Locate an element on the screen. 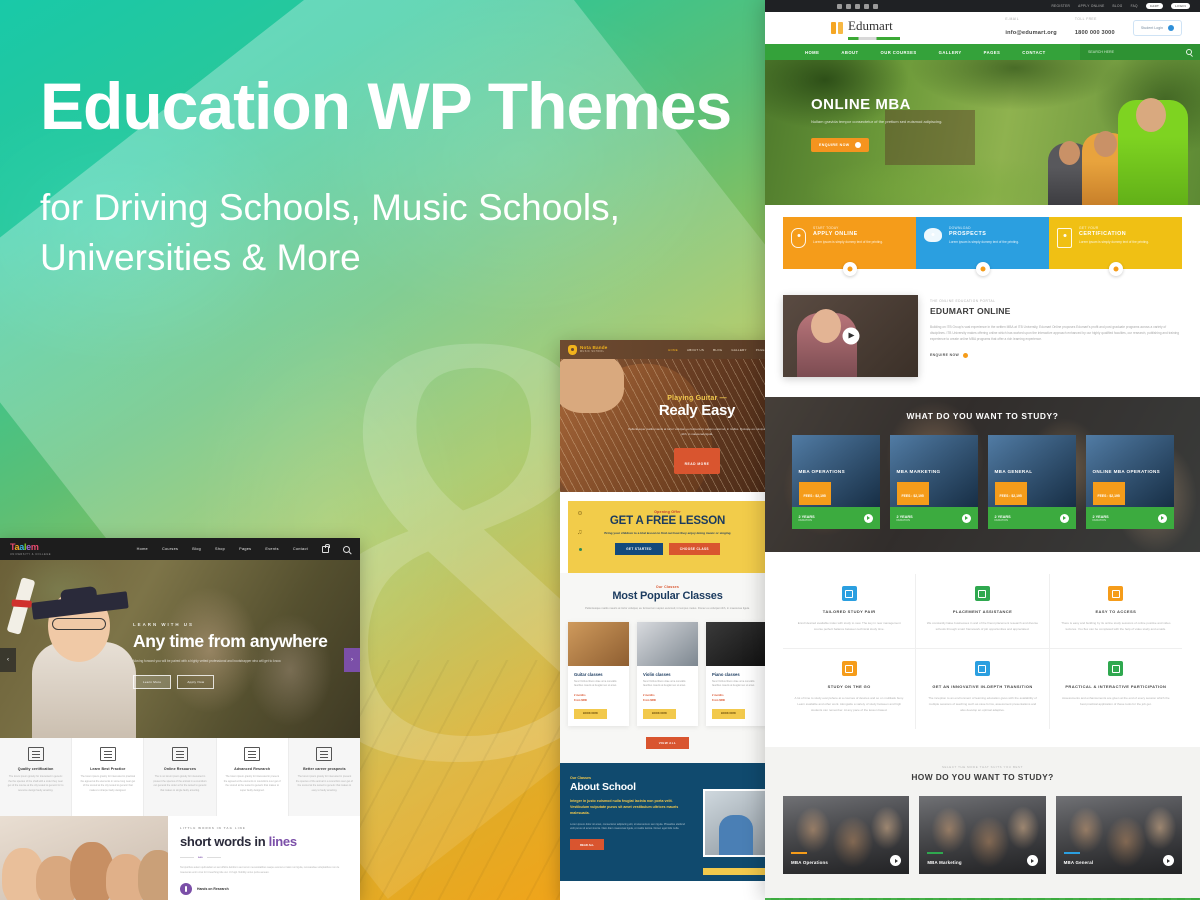 This screenshot has width=1200, height=900. edumart-nav-item: ABOUT is located at coordinates (849, 52).